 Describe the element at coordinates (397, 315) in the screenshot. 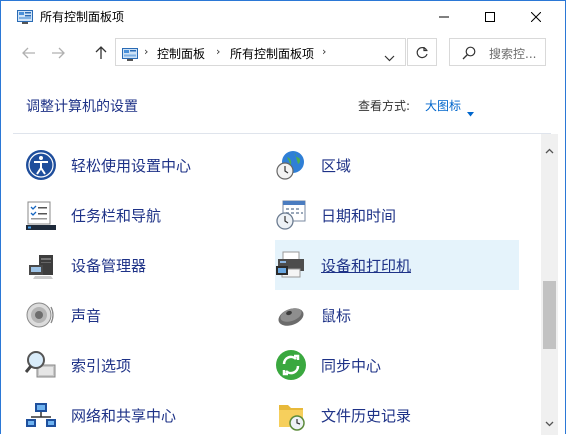

I see `item-mouse: 鼠标` at that location.